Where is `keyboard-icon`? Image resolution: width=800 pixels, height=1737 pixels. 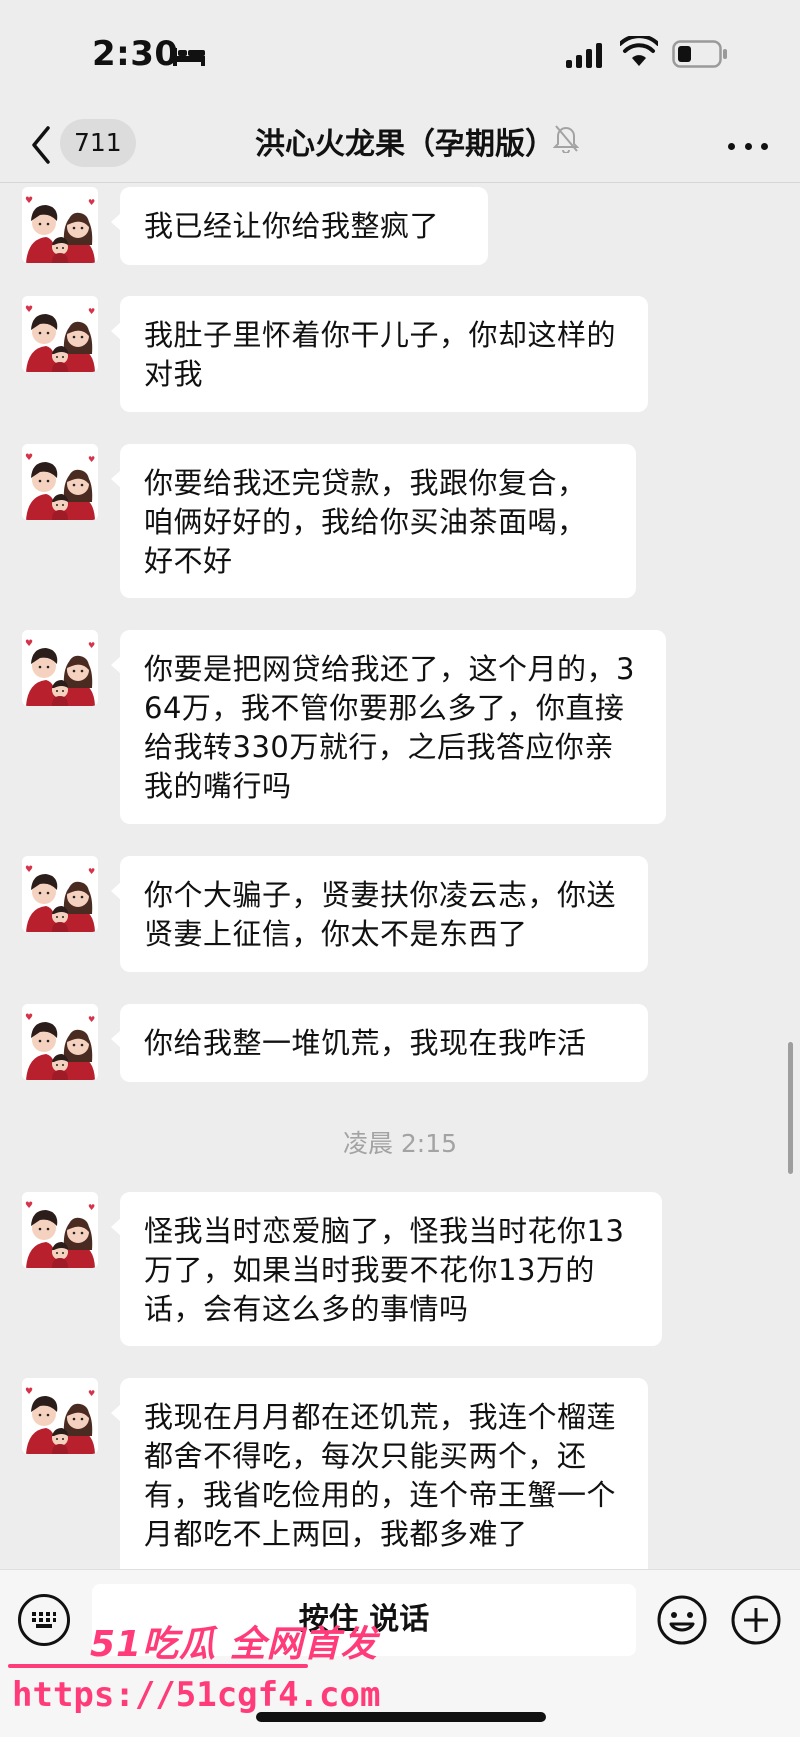
keyboard-icon is located at coordinates (44, 1620).